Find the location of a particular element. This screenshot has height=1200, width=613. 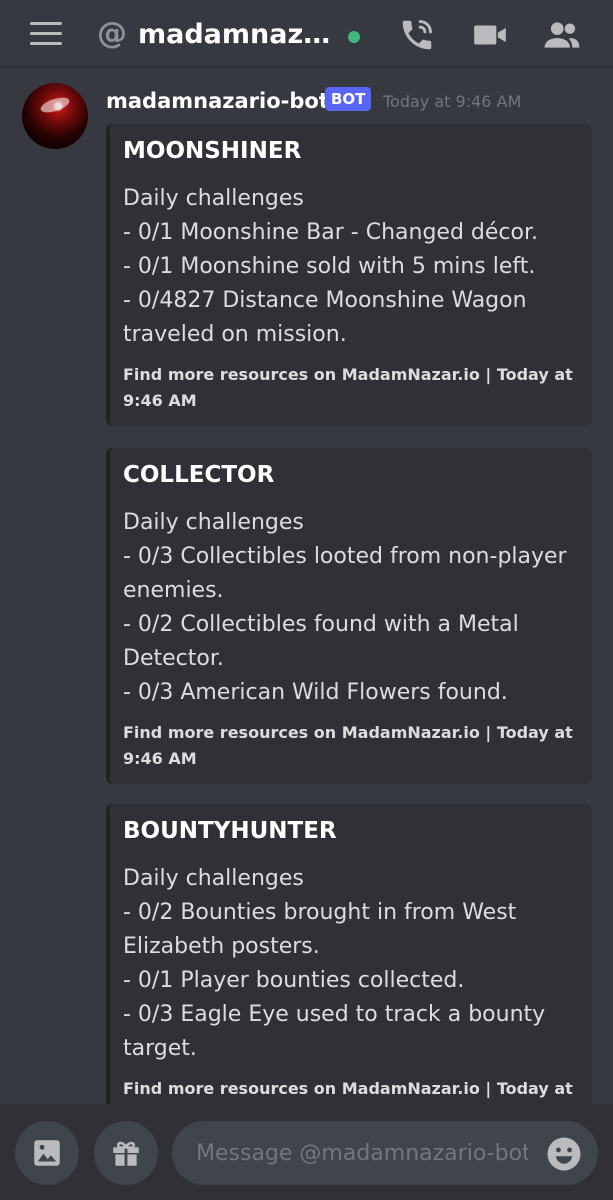

embed-title: COLLECTOR is located at coordinates (199, 475).